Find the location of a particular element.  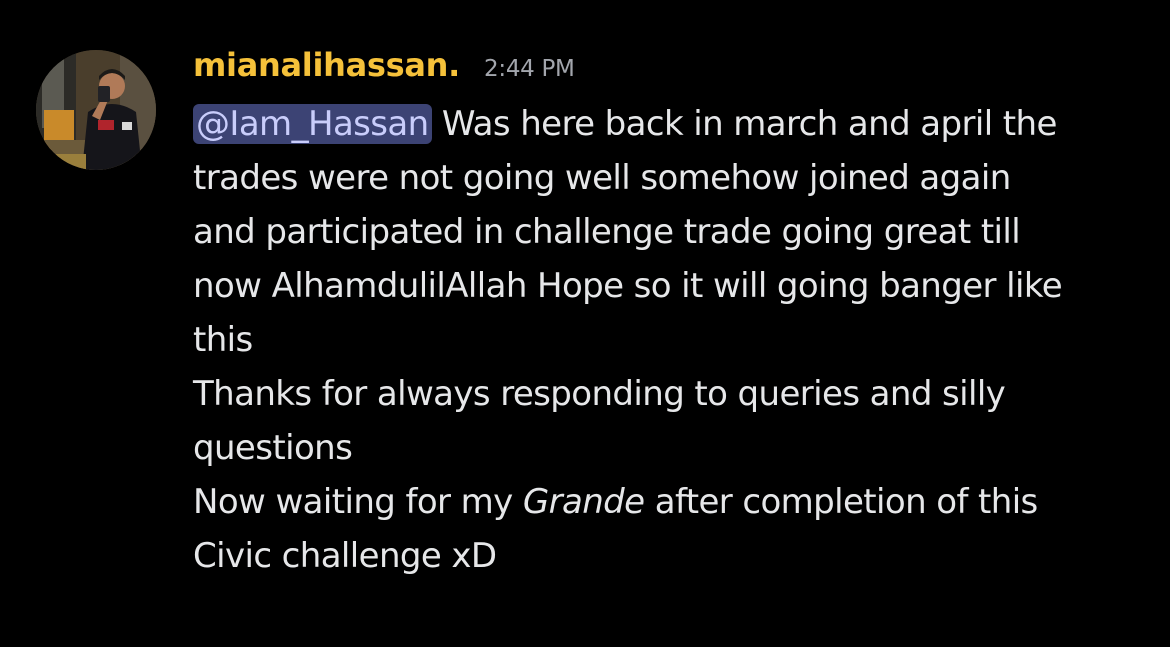

timestamp: 2:44 PM is located at coordinates (529, 69).